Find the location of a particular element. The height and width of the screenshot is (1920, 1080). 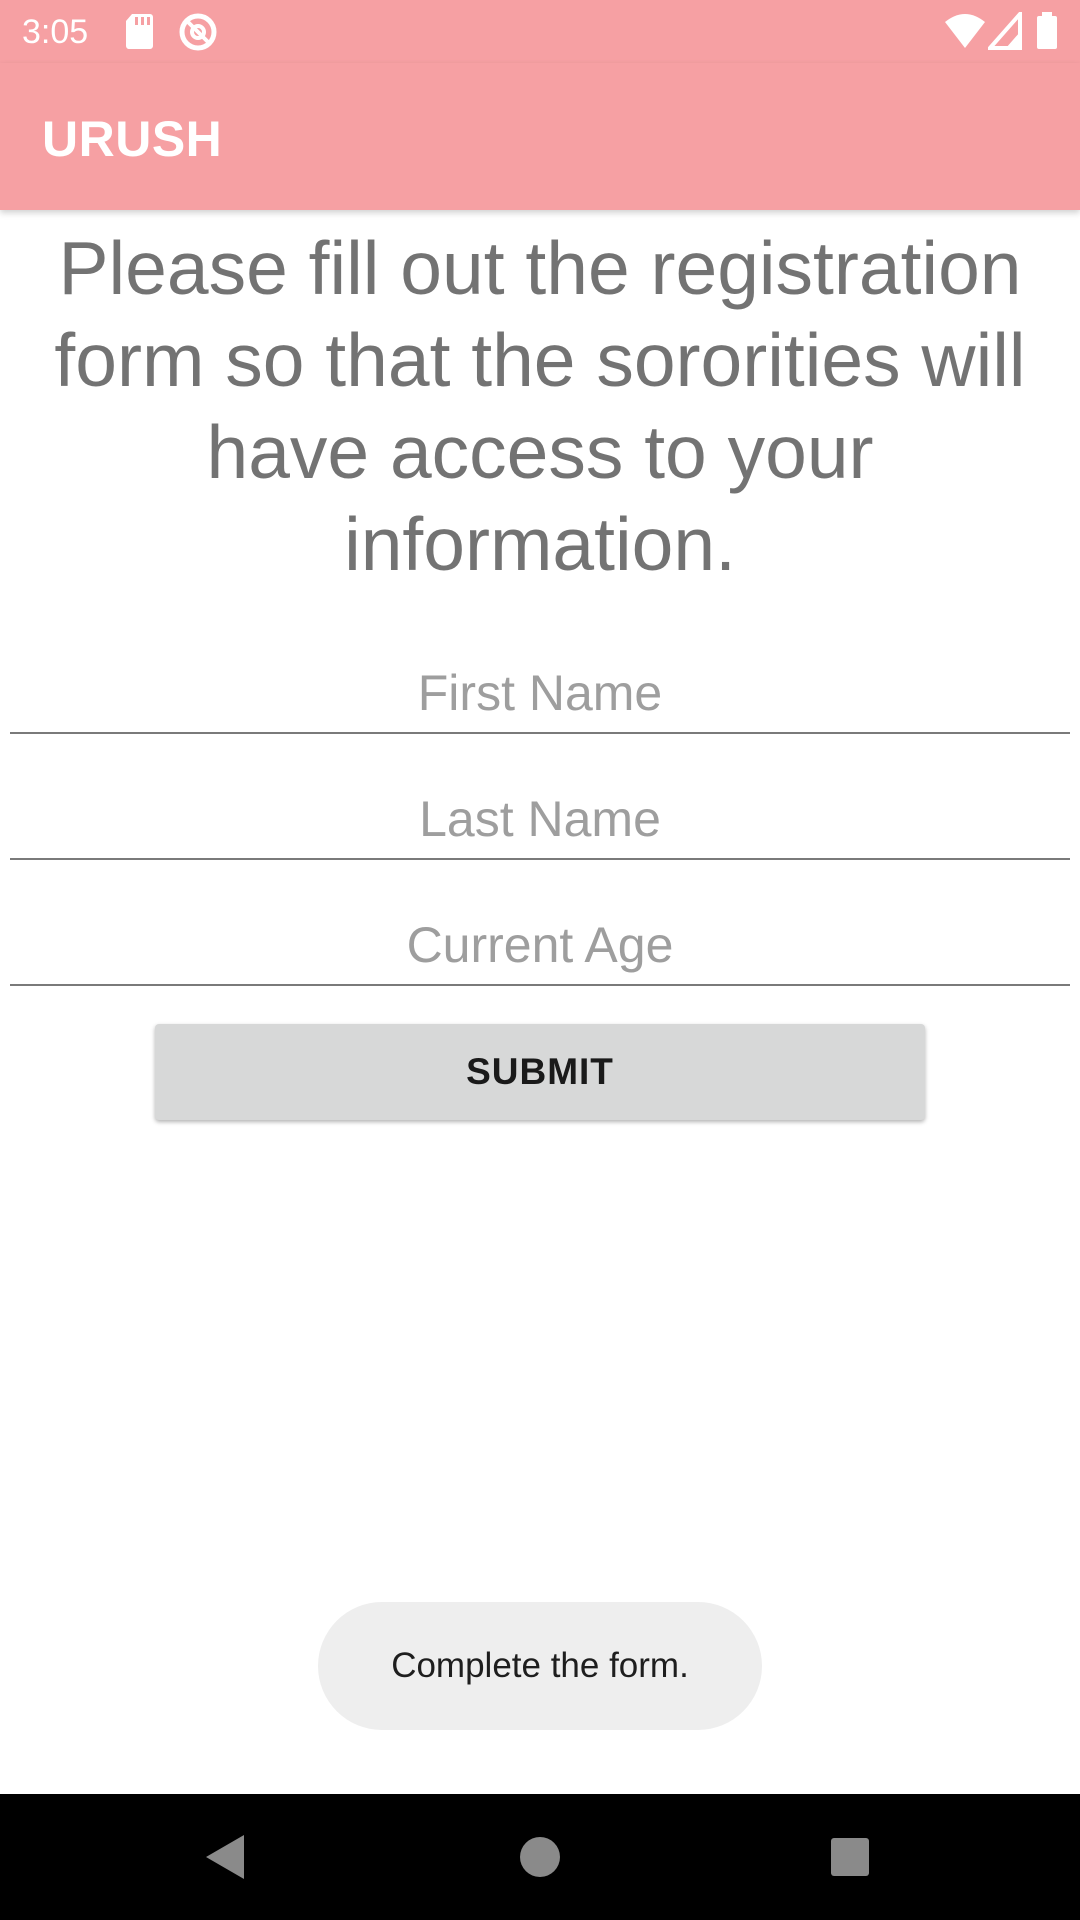

home-icon is located at coordinates (540, 1857).